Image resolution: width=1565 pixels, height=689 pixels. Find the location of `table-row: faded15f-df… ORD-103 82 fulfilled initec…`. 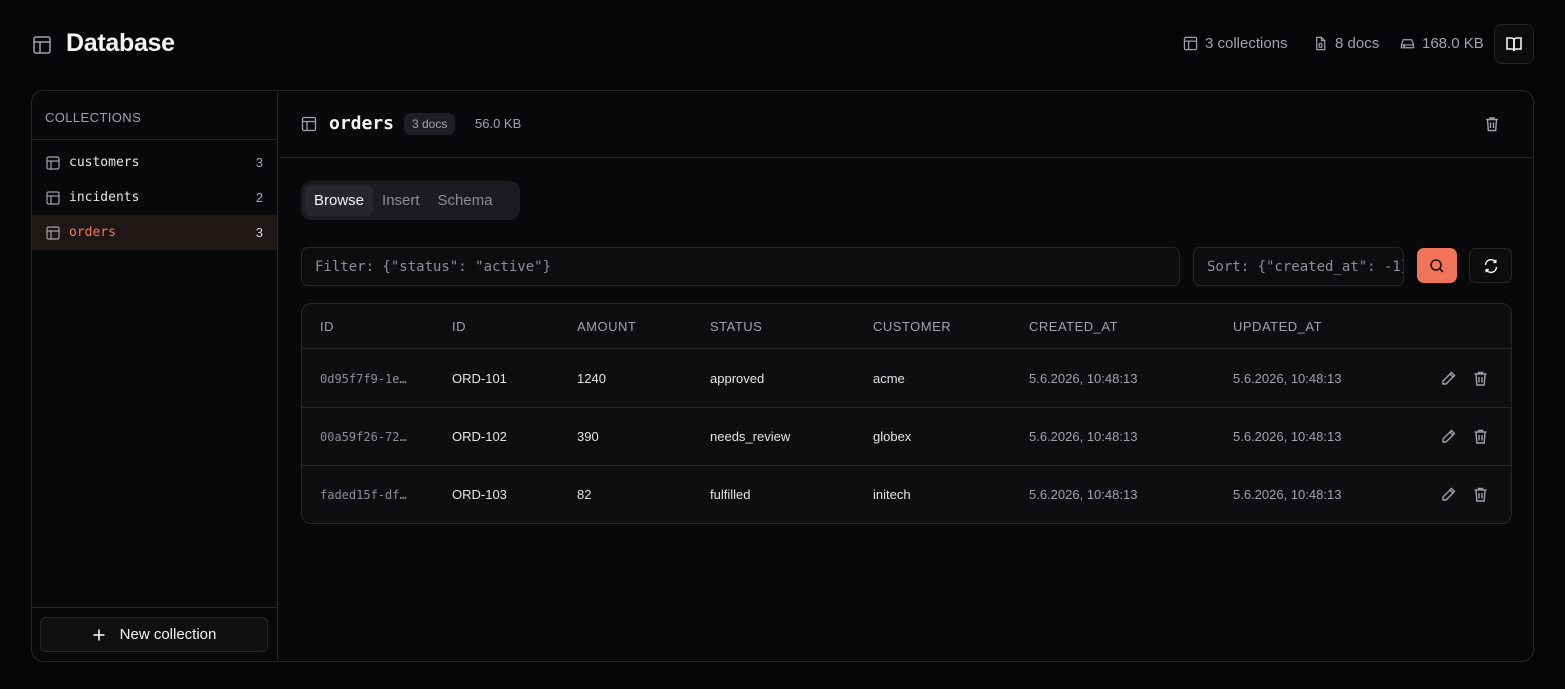

table-row: faded15f-df… ORD-103 82 fulfilled initec… is located at coordinates (906, 494).